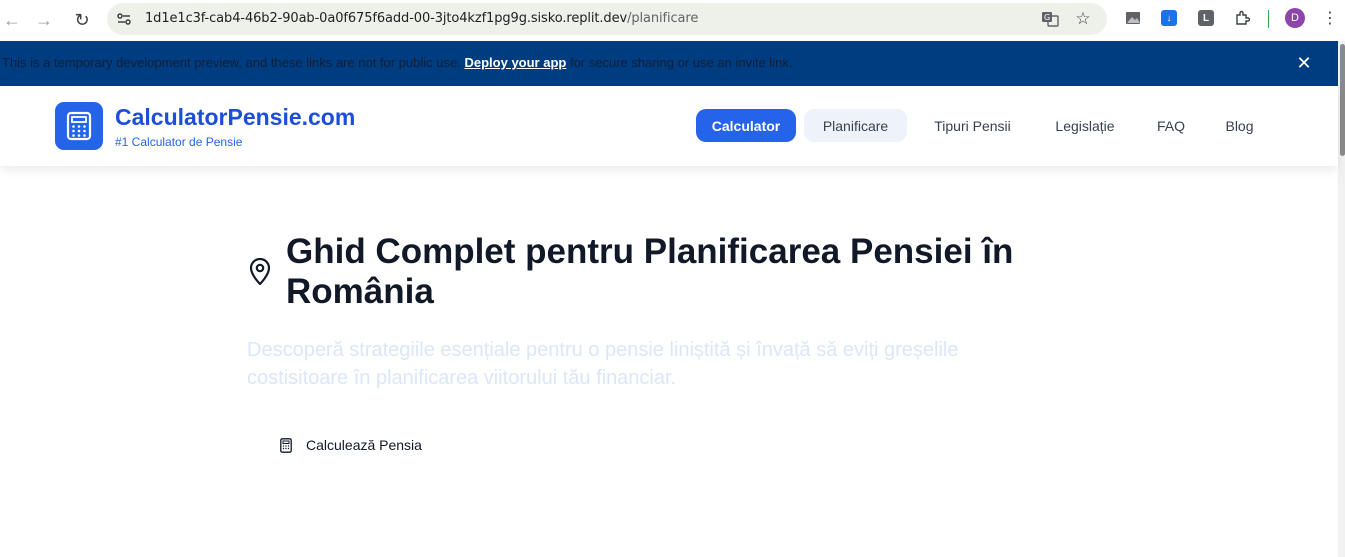 Image resolution: width=1345 pixels, height=557 pixels. What do you see at coordinates (1242, 18) in the screenshot?
I see `extensions-puzzle-icon` at bounding box center [1242, 18].